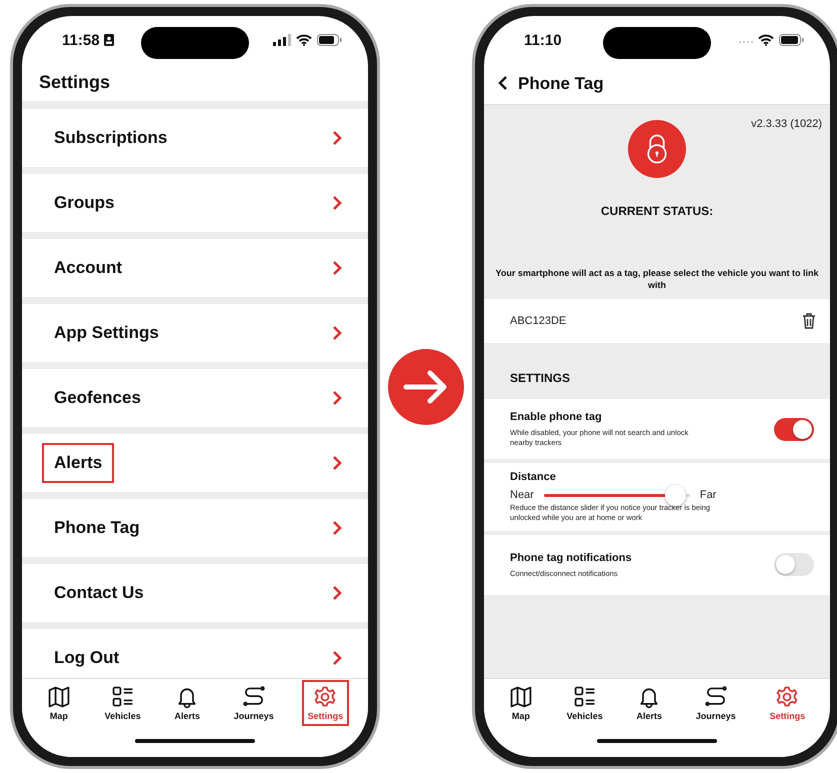 The height and width of the screenshot is (773, 837). Describe the element at coordinates (195, 528) in the screenshot. I see `settings-menu-item: Phone Tag` at that location.